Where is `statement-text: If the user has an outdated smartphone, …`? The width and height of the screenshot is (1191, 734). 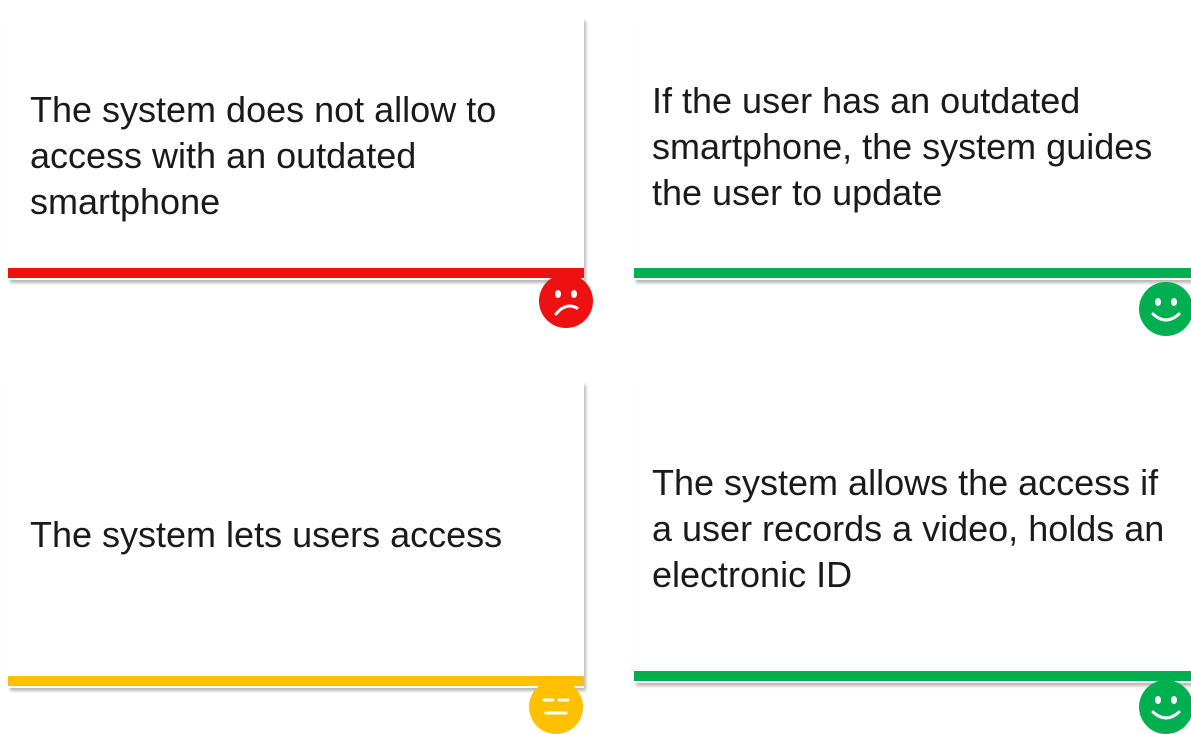 statement-text: If the user has an outdated smartphone, … is located at coordinates (902, 146).